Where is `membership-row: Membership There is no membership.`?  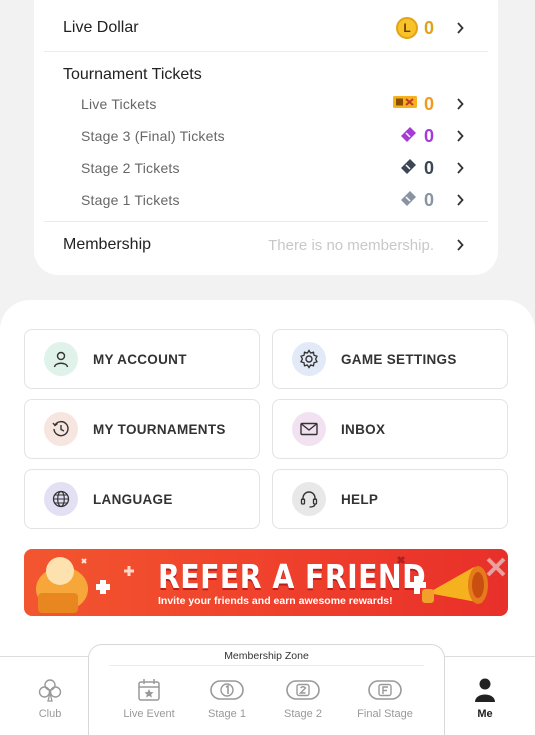 membership-row: Membership There is no membership. is located at coordinates (265, 245).